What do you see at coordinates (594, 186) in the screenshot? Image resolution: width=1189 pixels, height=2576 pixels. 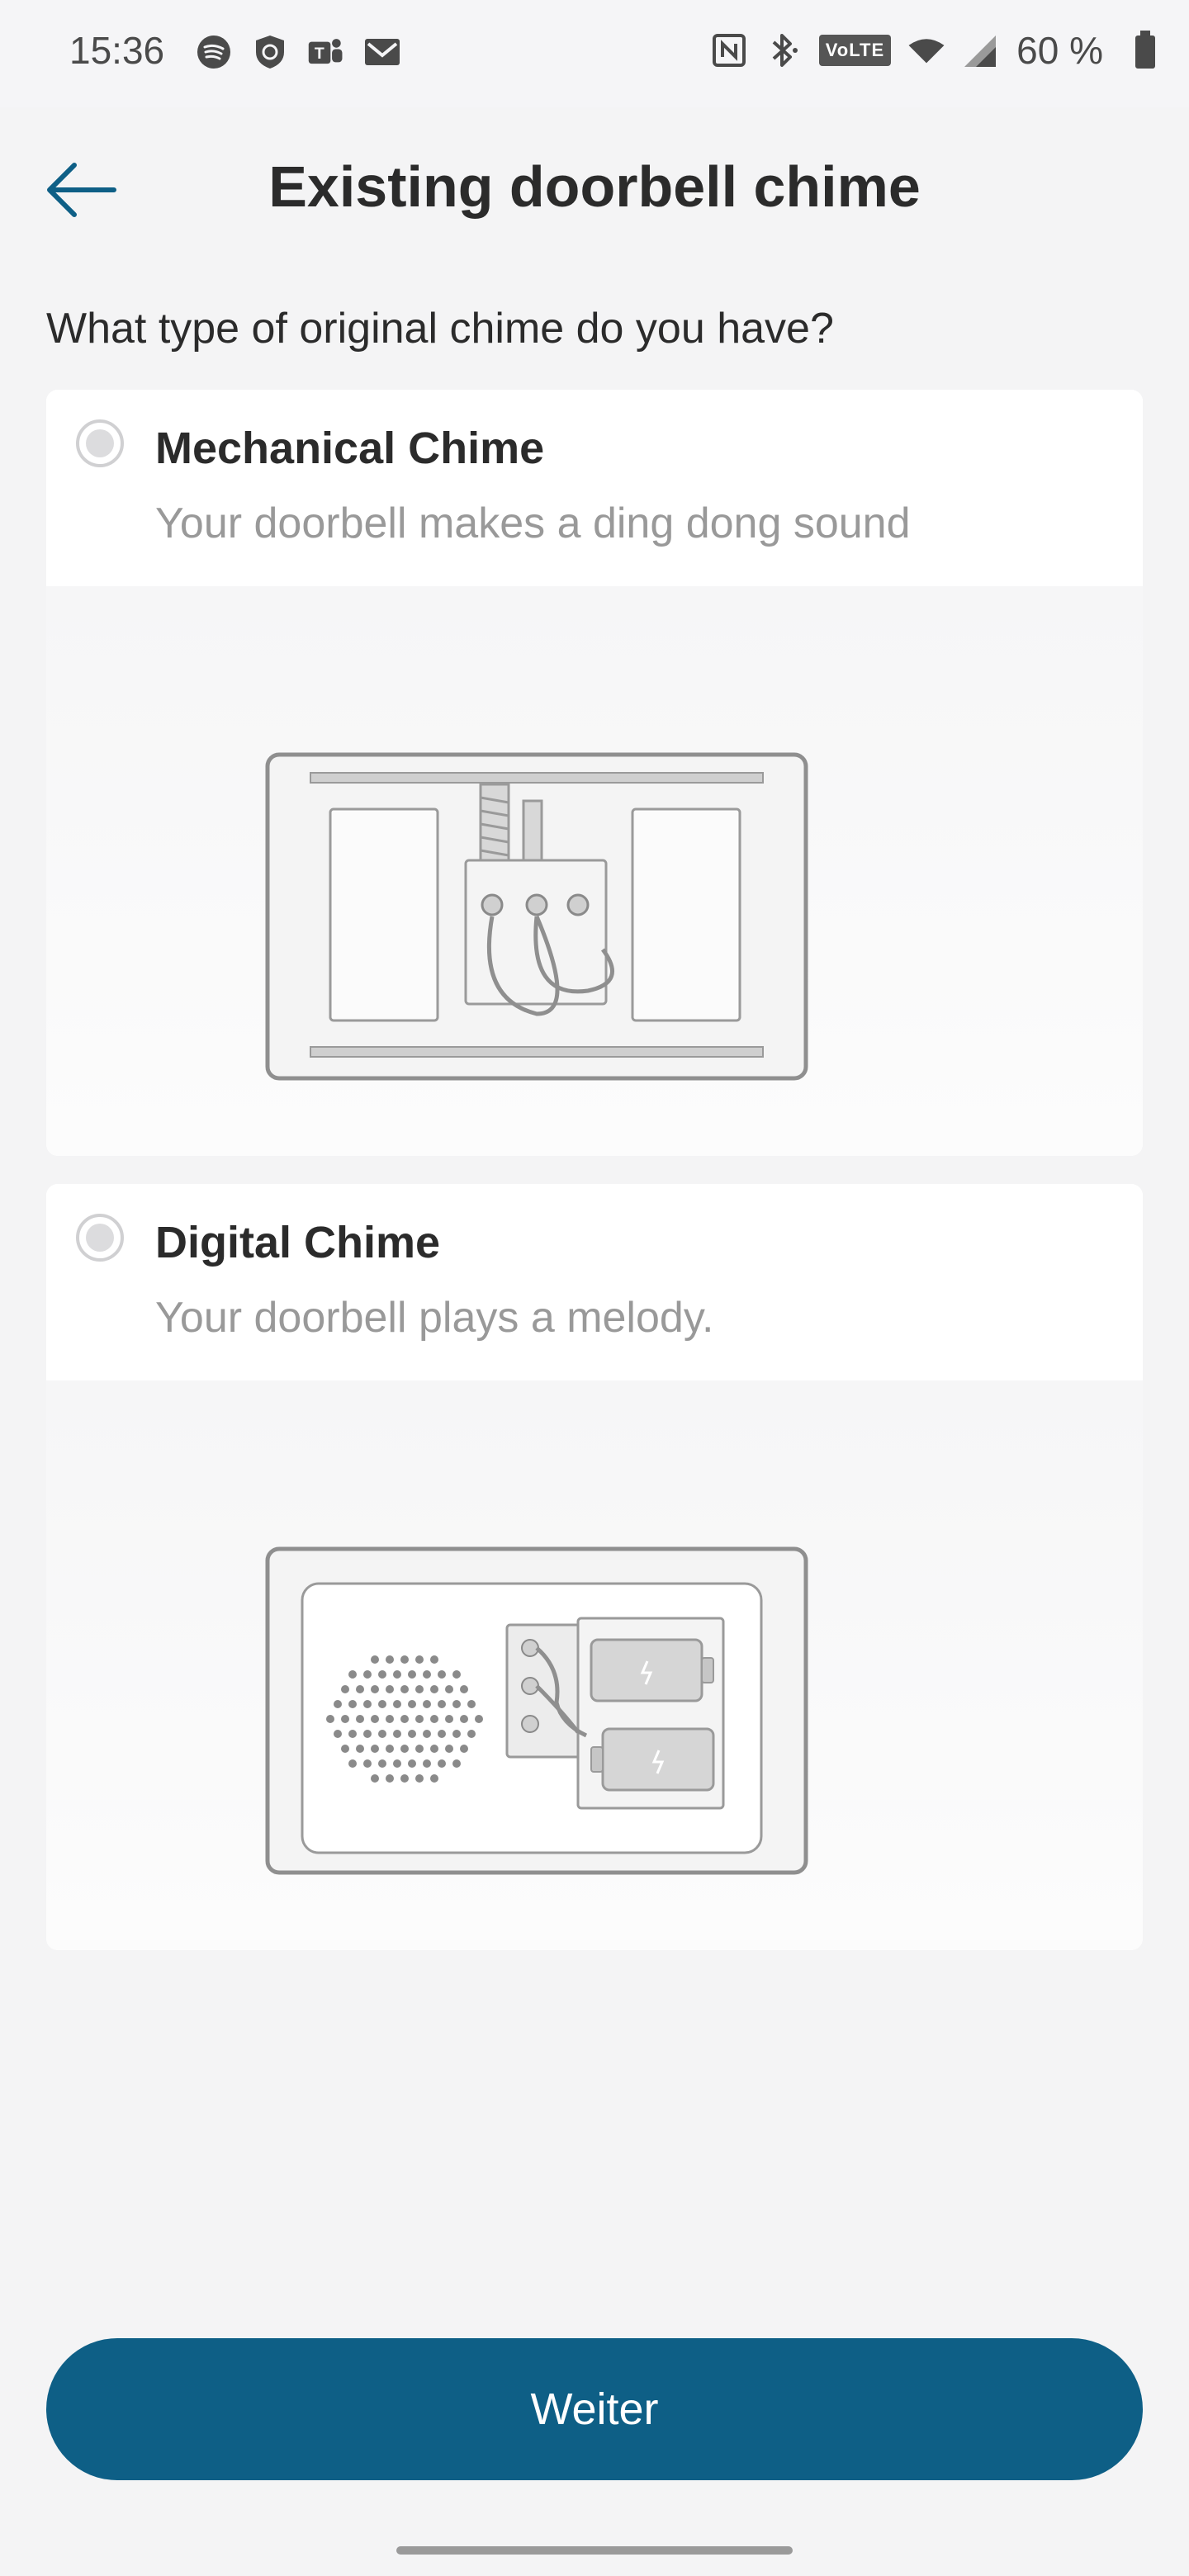 I see `page-title: Existing doorbell chime` at bounding box center [594, 186].